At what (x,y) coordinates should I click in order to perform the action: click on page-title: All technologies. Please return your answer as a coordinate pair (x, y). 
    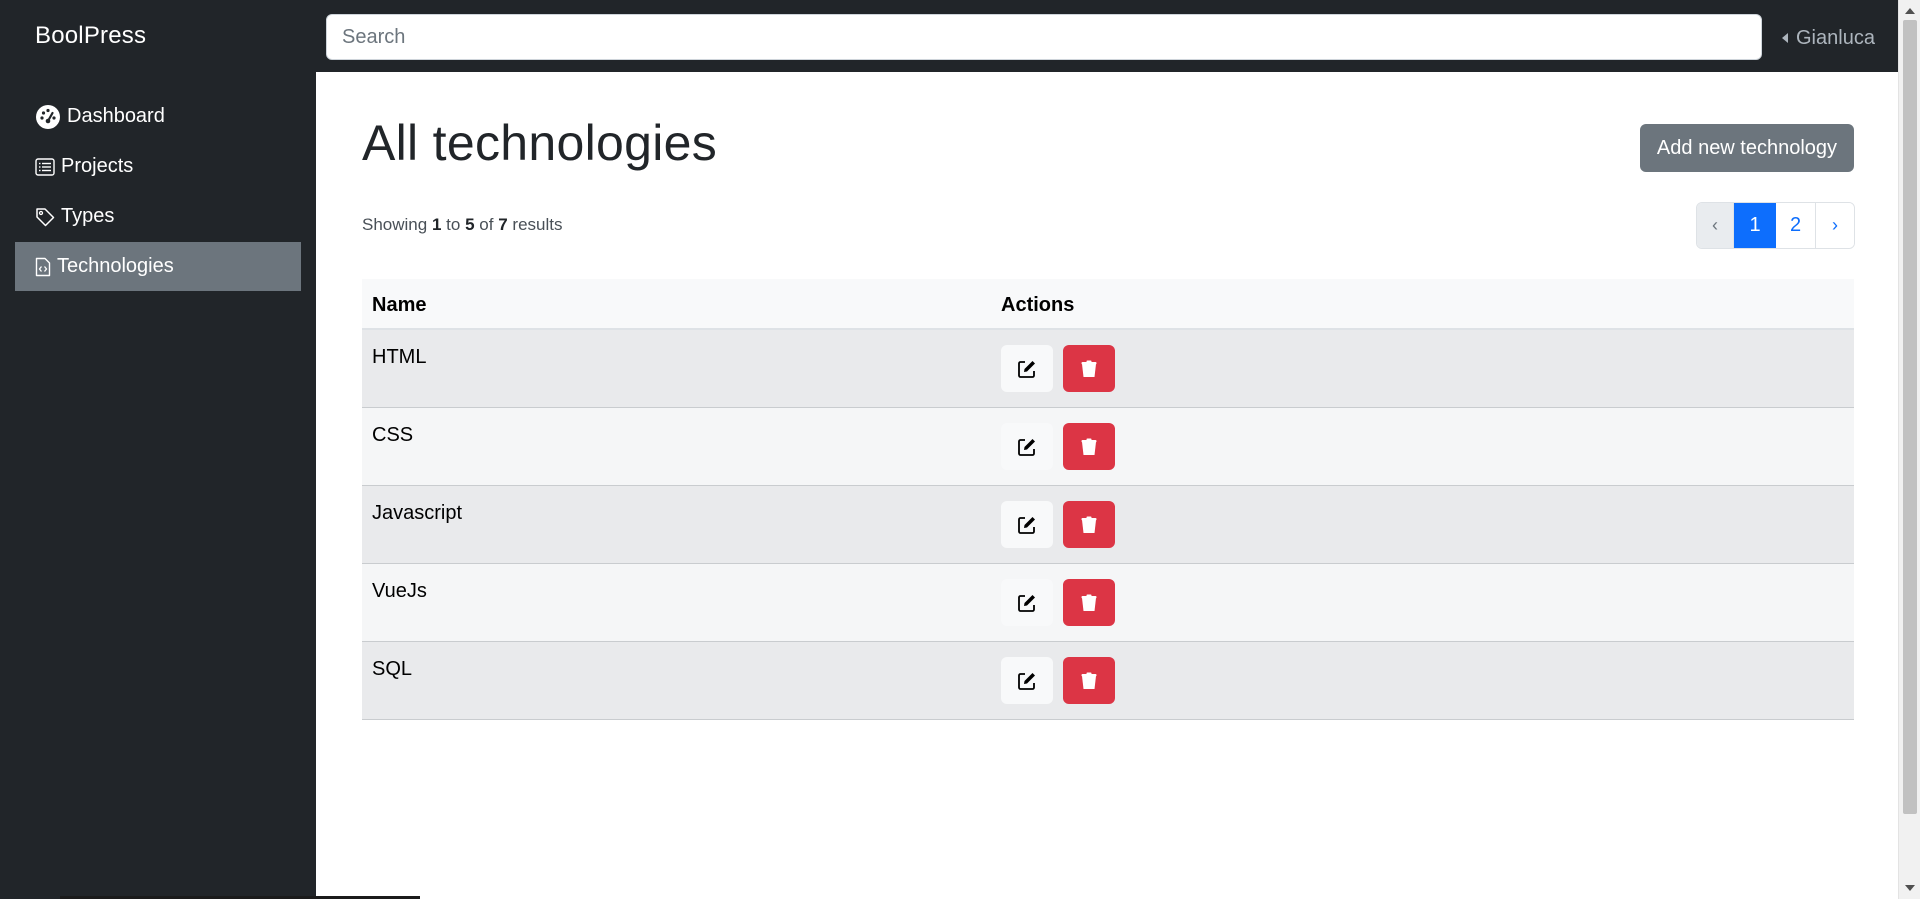
    Looking at the image, I should click on (540, 143).